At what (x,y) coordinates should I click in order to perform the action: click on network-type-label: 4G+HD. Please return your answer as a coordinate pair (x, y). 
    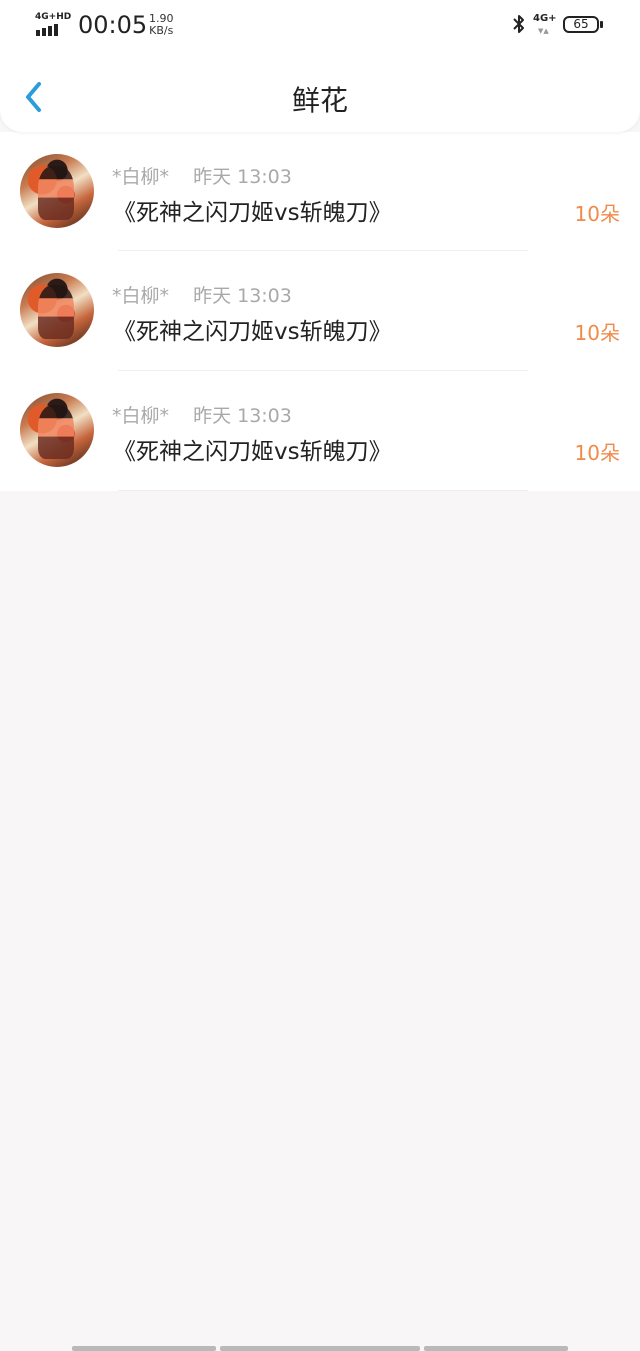
    Looking at the image, I should click on (53, 17).